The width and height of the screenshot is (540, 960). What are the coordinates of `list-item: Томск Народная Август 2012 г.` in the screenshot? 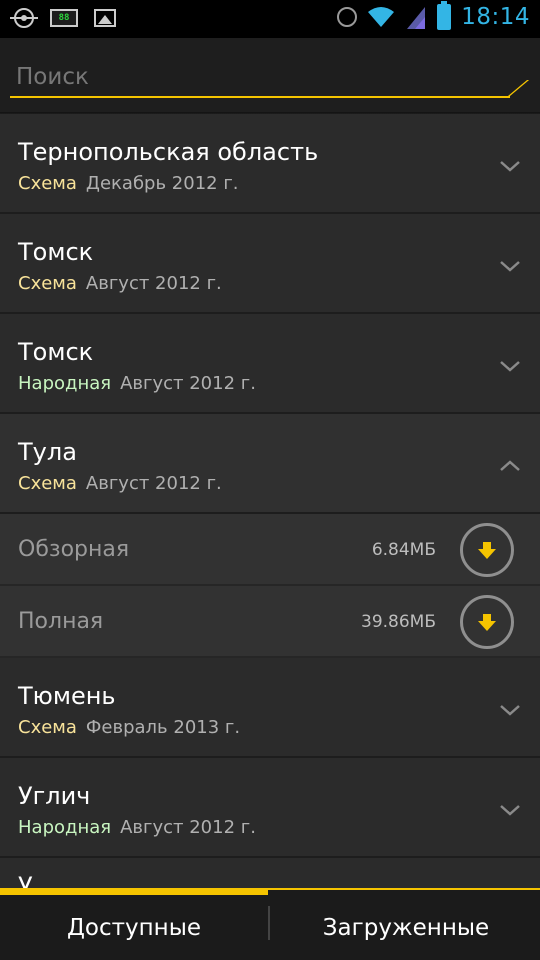 It's located at (270, 364).